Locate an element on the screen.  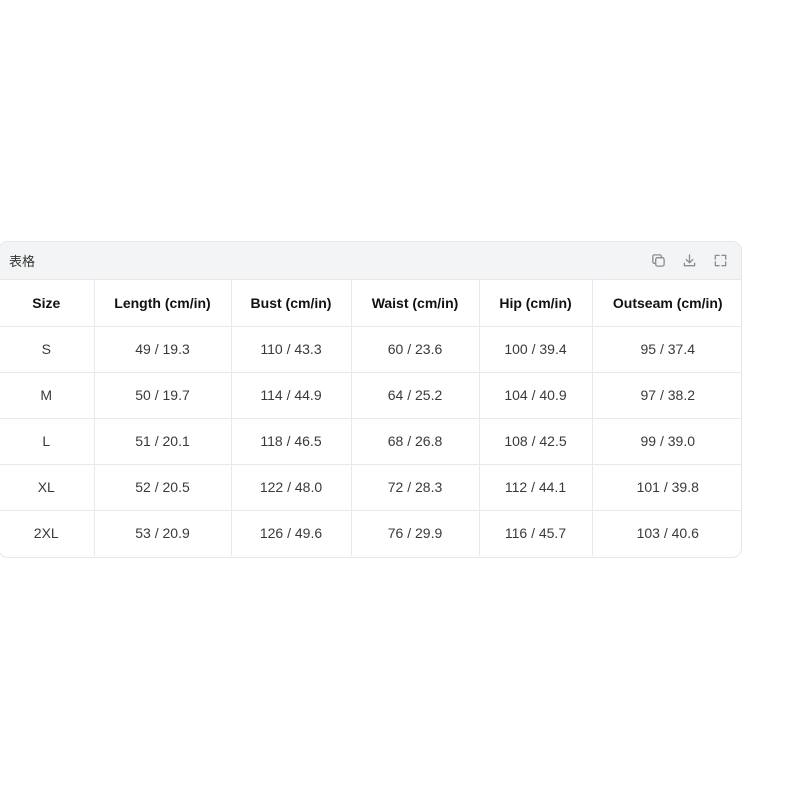
table-cell: 110 / 43.3 is located at coordinates (291, 349).